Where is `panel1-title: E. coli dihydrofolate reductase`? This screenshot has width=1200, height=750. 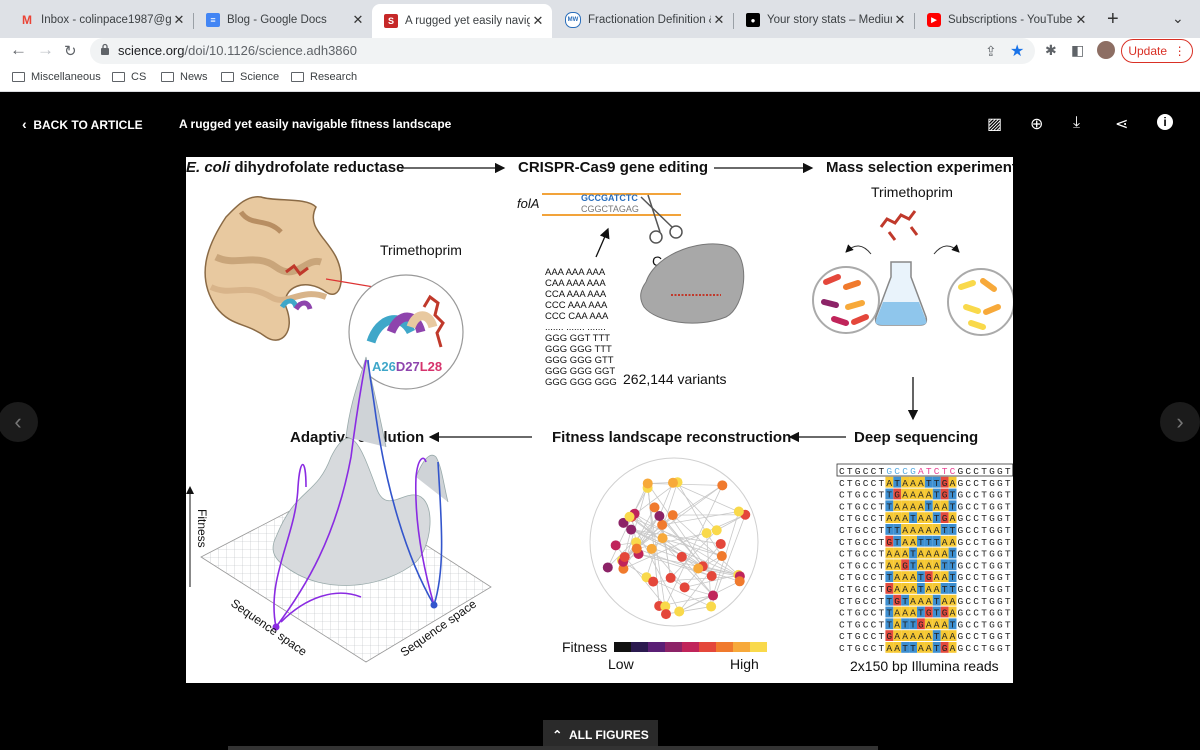
panel1-title: E. coli dihydrofolate reductase is located at coordinates (295, 167).